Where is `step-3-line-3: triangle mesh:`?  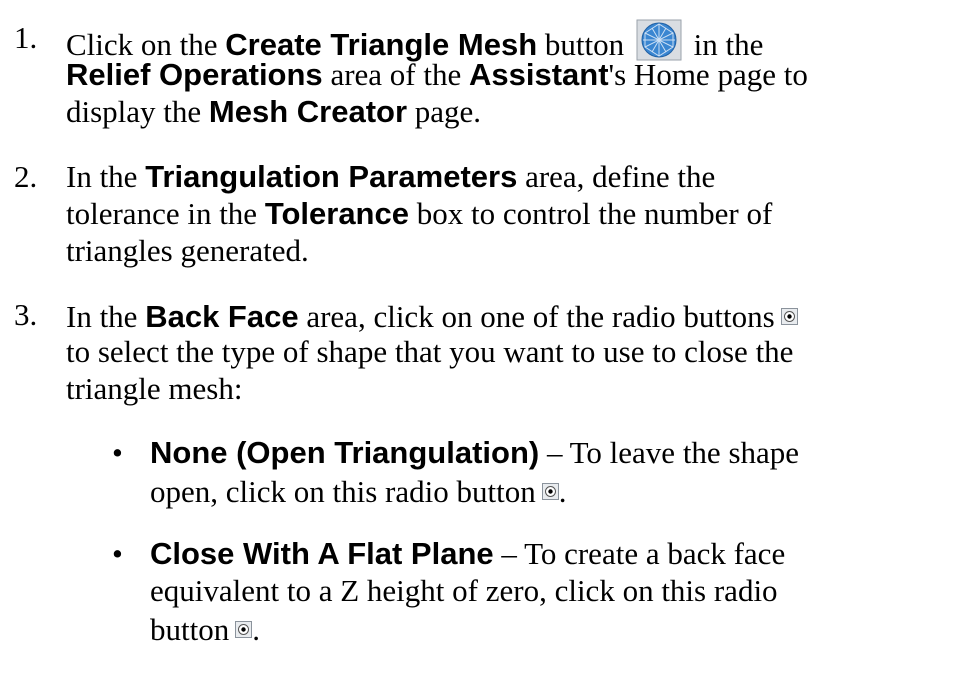
step-3-line-3: triangle mesh: is located at coordinates (154, 388).